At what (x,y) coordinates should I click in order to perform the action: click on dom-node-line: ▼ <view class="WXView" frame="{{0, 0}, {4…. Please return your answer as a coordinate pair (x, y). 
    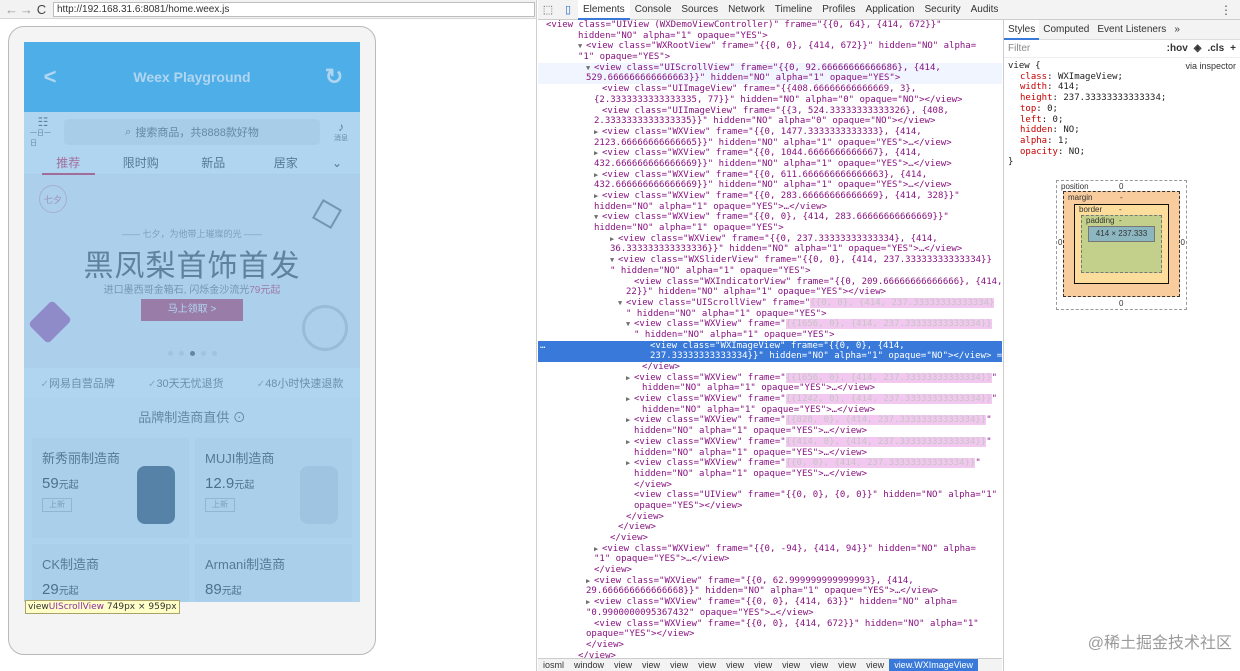
    Looking at the image, I should click on (770, 217).